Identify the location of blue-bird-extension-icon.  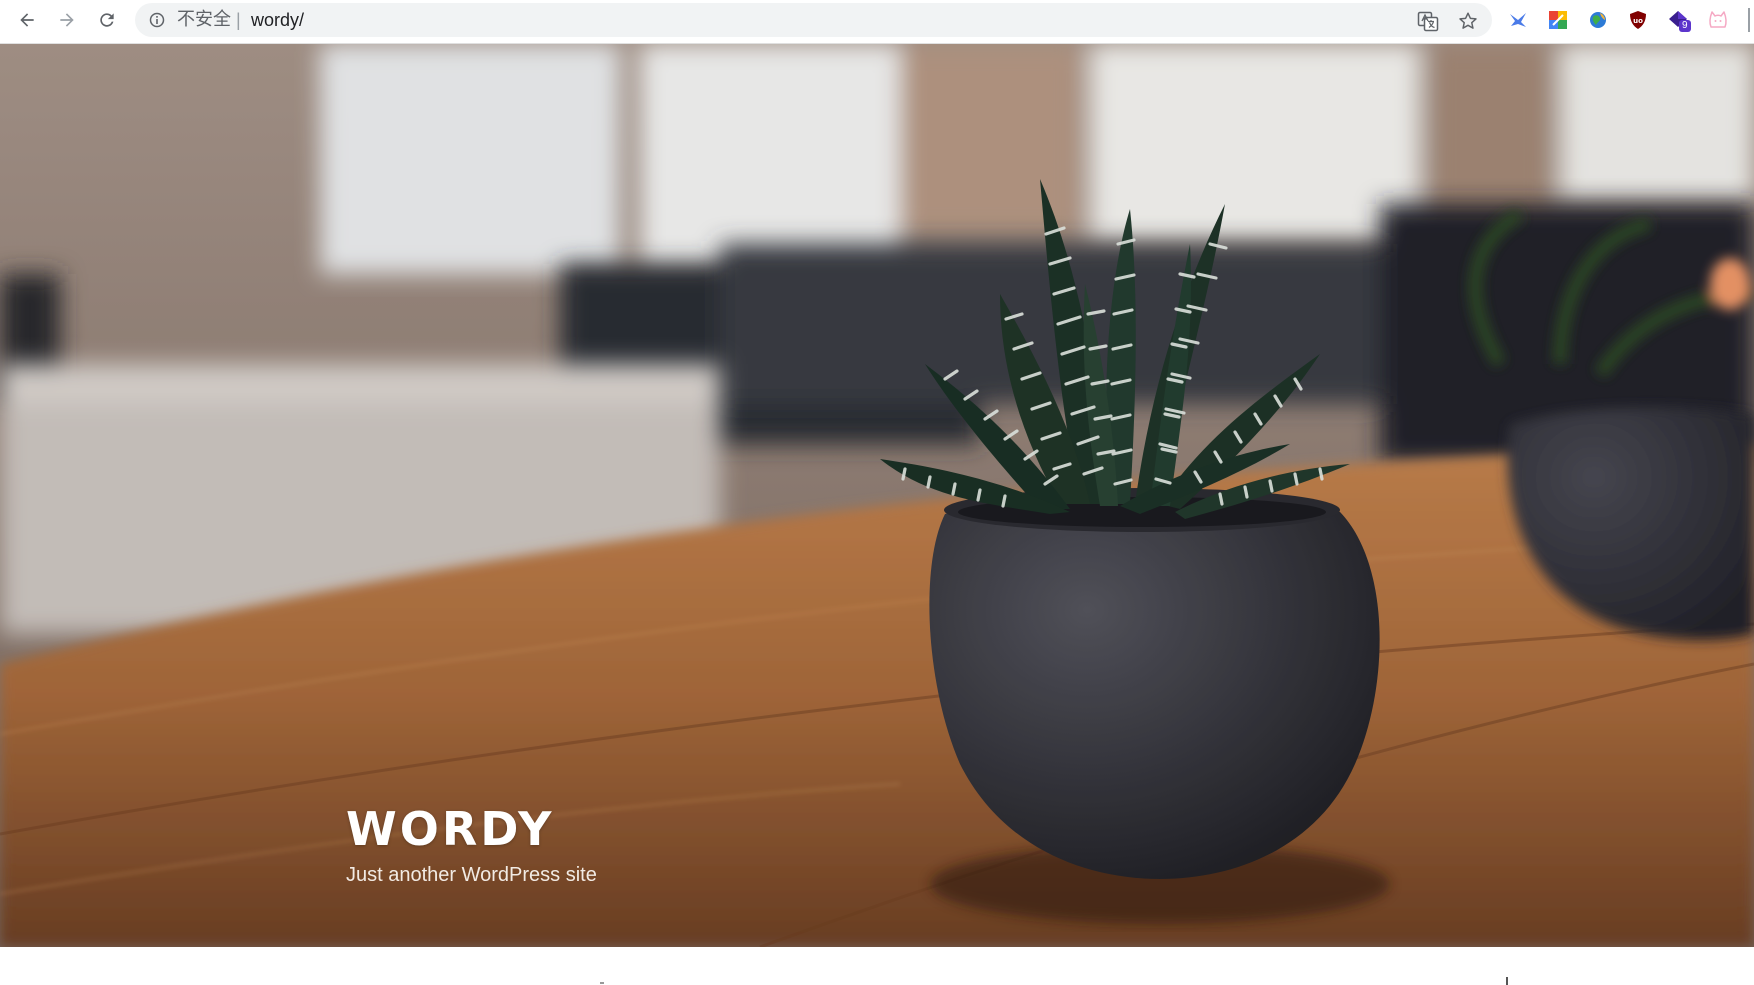
(1518, 20).